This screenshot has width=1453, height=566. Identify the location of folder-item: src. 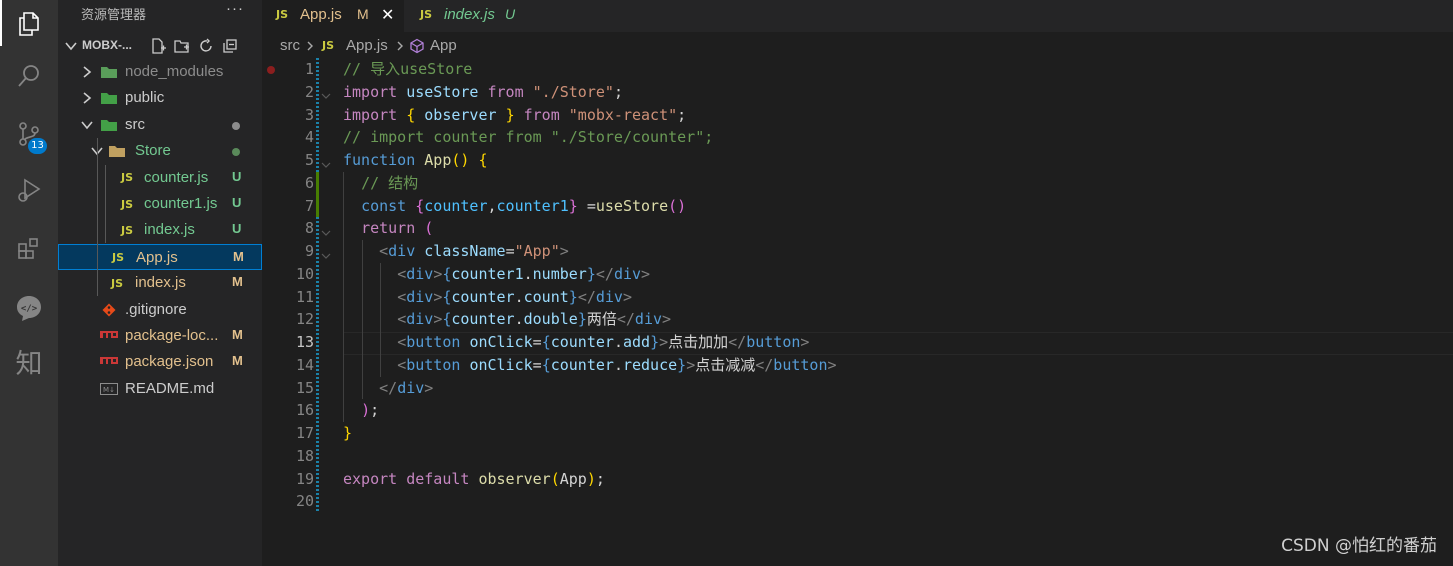
(160, 125).